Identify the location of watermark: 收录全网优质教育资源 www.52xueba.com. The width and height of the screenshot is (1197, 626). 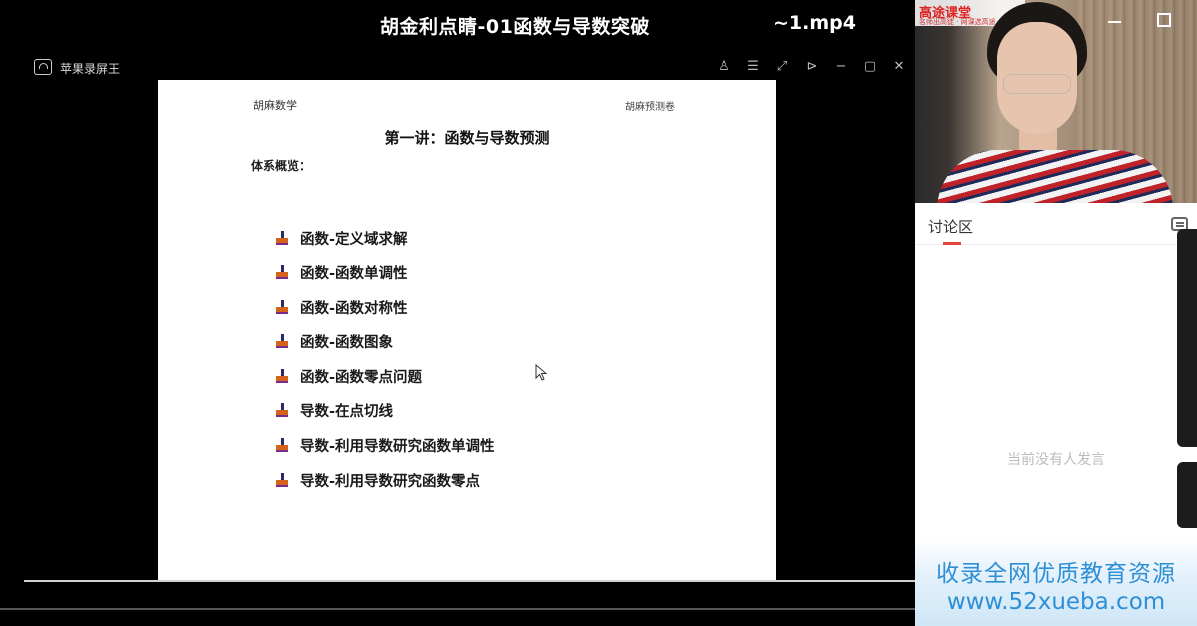
(1056, 583).